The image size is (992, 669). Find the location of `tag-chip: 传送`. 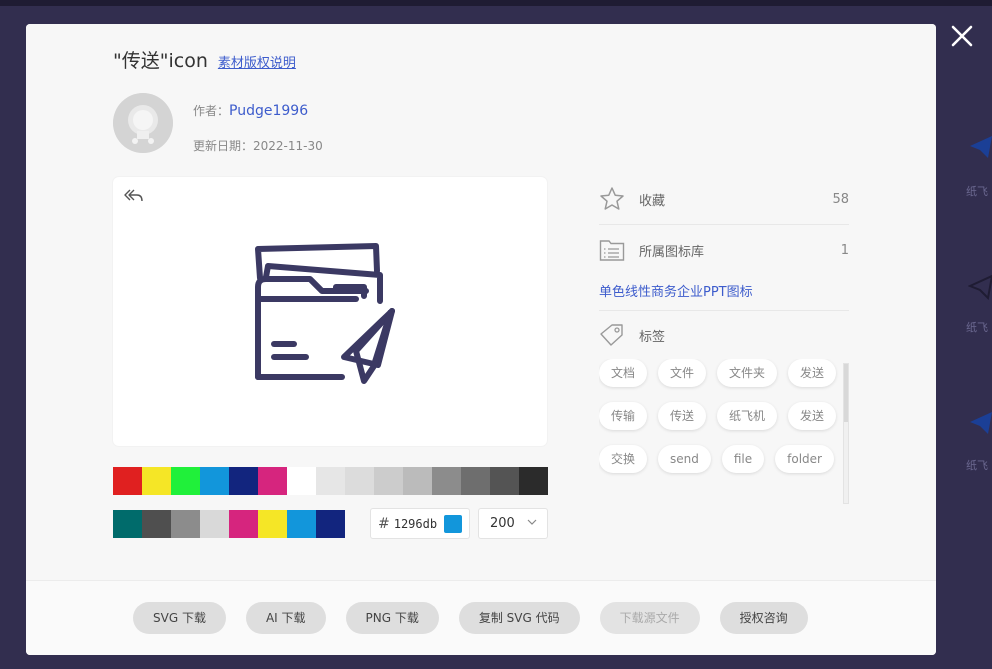

tag-chip: 传送 is located at coordinates (682, 416).